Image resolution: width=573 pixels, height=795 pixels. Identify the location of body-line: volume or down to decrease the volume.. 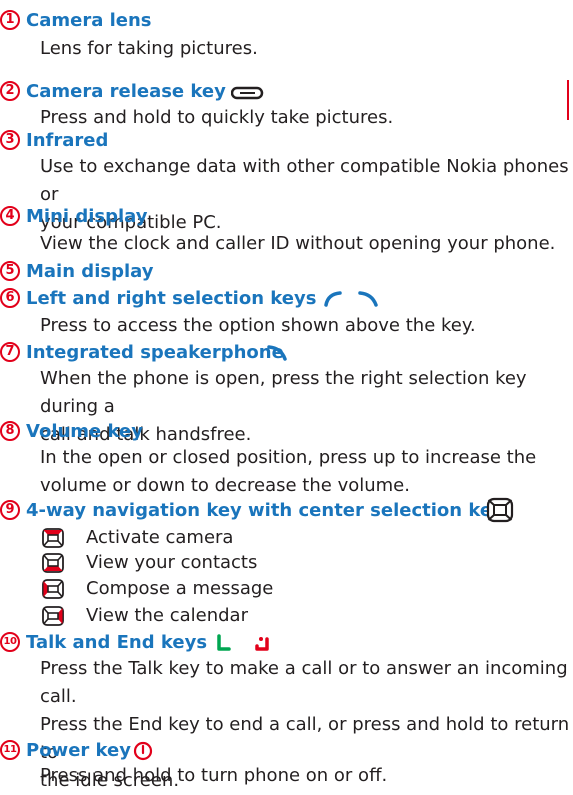
(225, 485).